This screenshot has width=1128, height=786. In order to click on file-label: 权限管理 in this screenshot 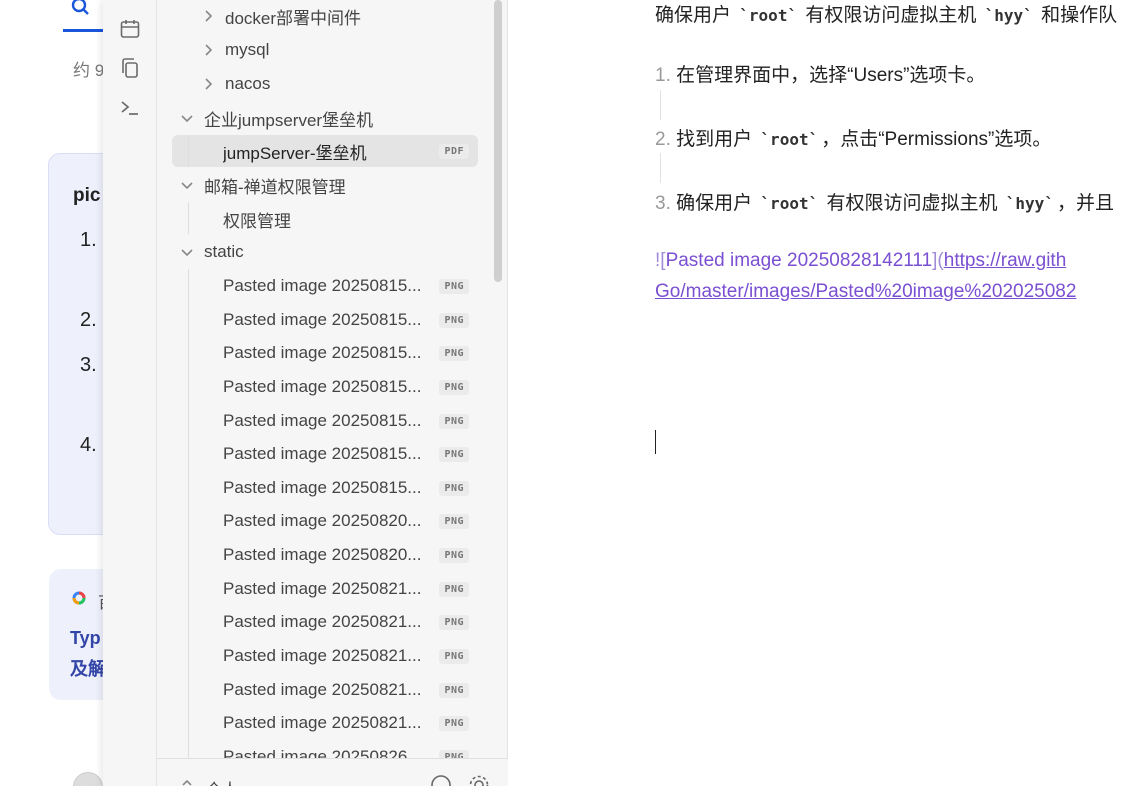, I will do `click(257, 221)`.